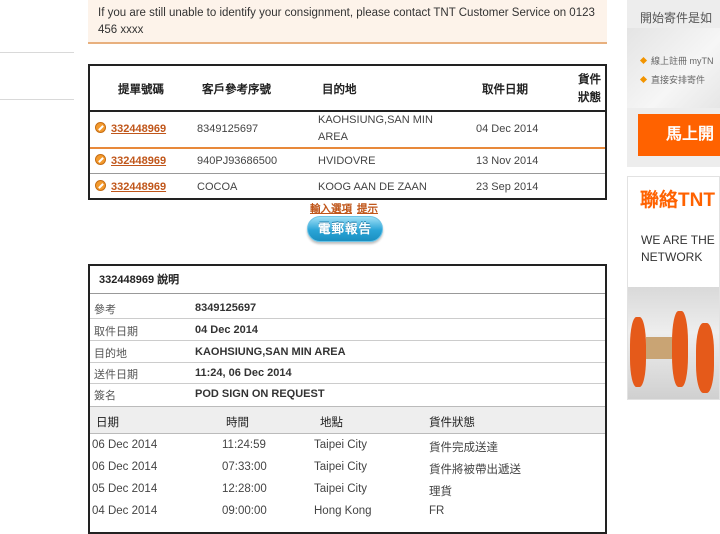  What do you see at coordinates (589, 98) in the screenshot?
I see `col-status-line2: 狀態` at bounding box center [589, 98].